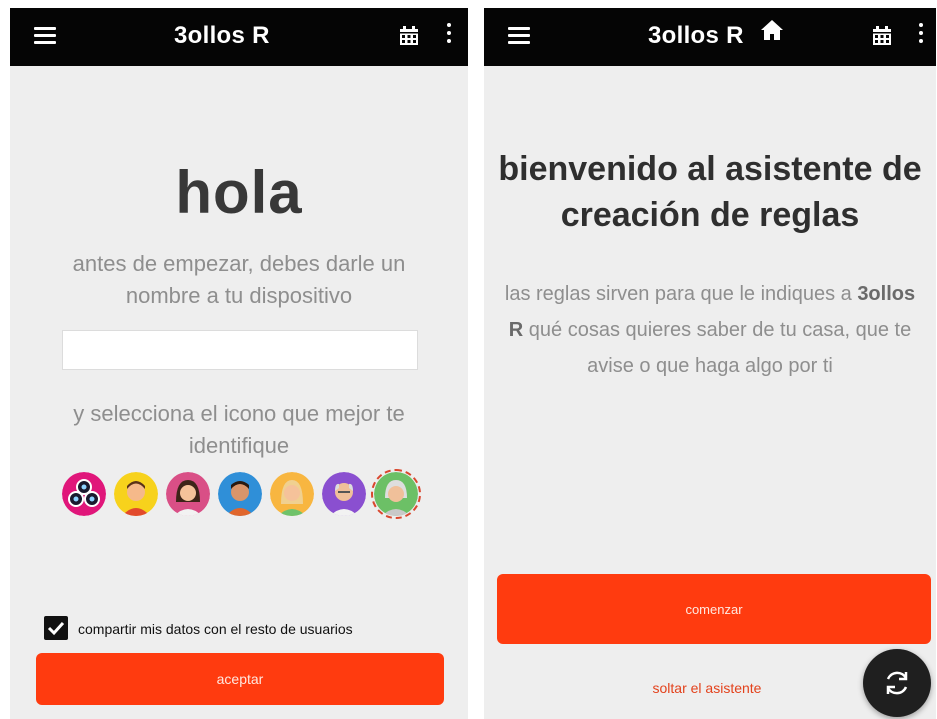 This screenshot has width=937, height=719. Describe the element at coordinates (344, 494) in the screenshot. I see `grandpa-avatar-icon` at that location.